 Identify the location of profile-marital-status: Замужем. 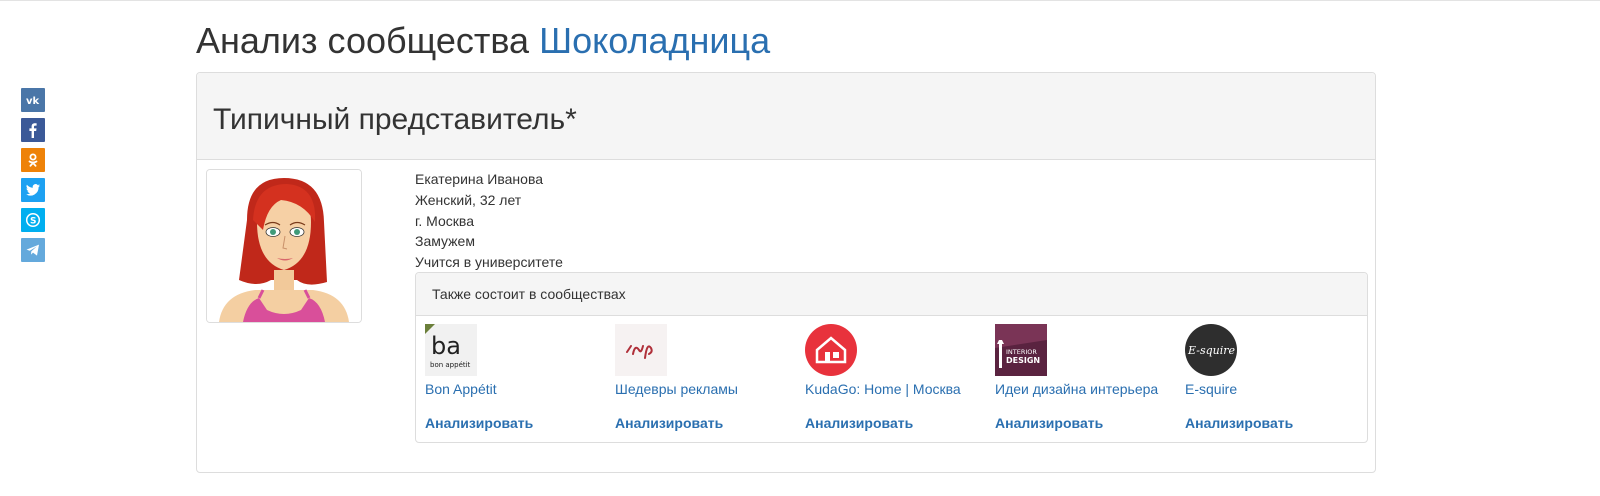
(445, 241).